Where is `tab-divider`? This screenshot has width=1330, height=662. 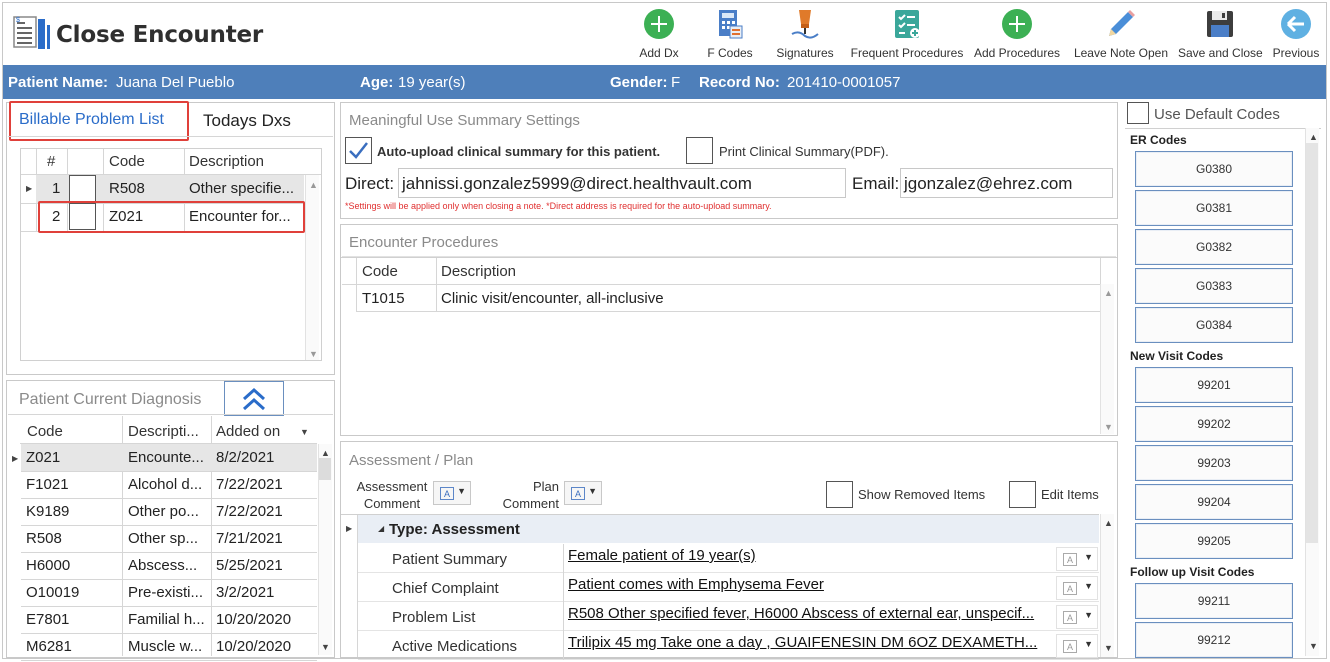 tab-divider is located at coordinates (170, 136).